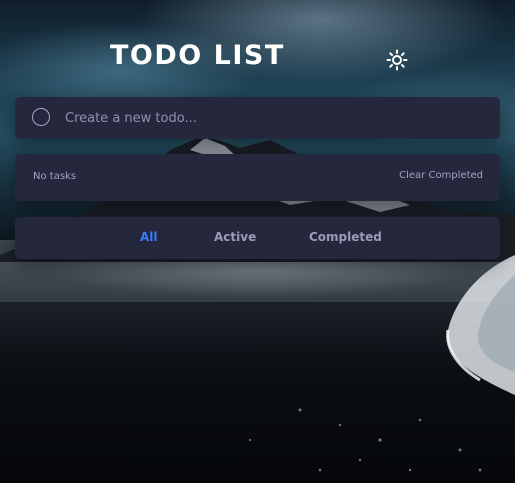 This screenshot has height=483, width=515. Describe the element at coordinates (41, 117) in the screenshot. I see `circle-icon` at that location.